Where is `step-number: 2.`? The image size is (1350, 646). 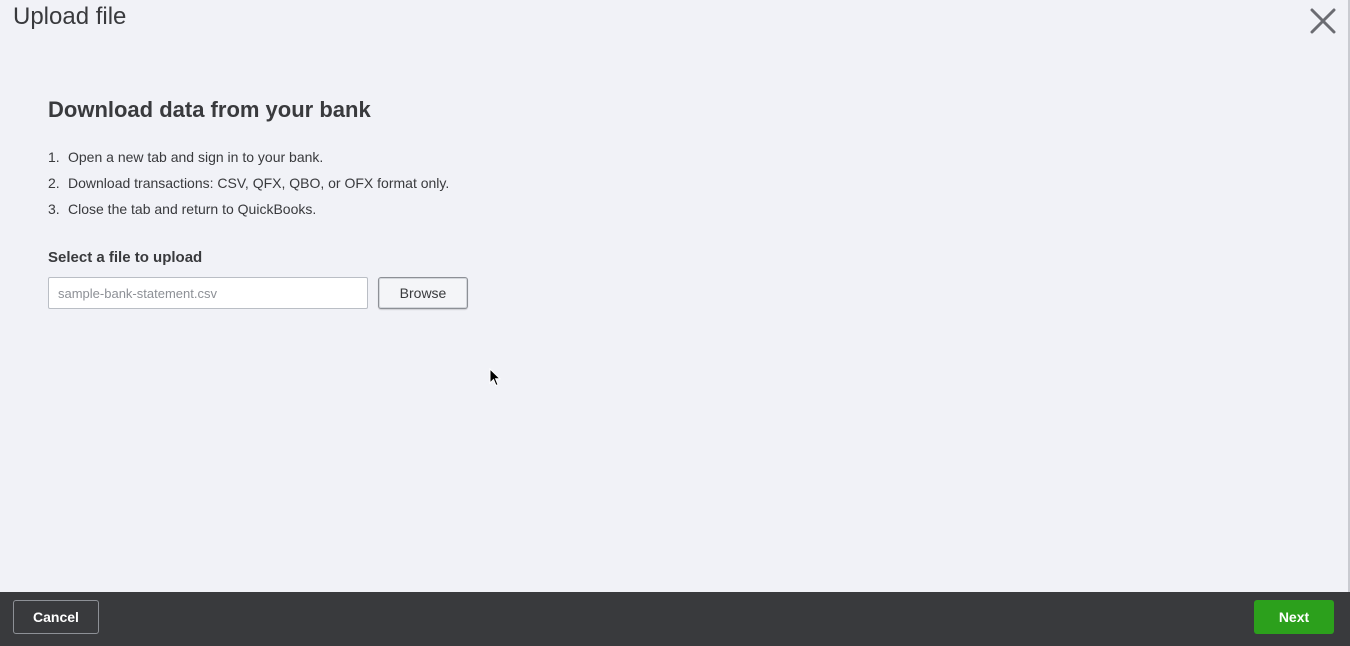 step-number: 2. is located at coordinates (54, 183).